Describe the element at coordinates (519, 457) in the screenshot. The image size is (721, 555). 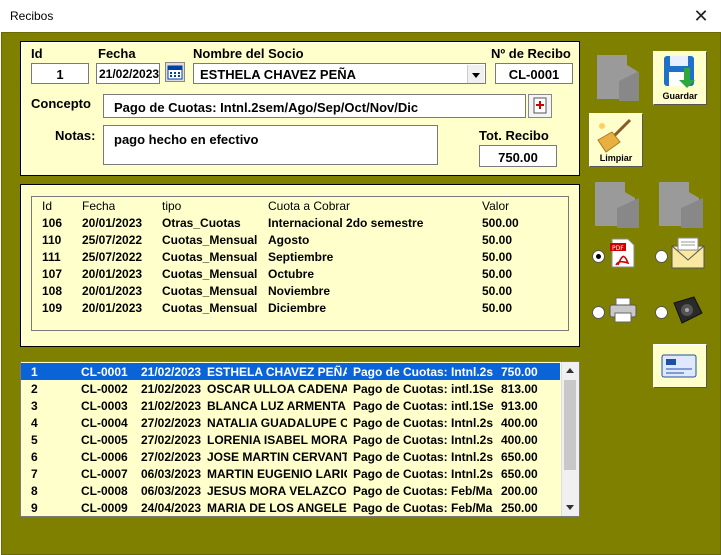
I see `receipt-cell-total: 650.00` at that location.